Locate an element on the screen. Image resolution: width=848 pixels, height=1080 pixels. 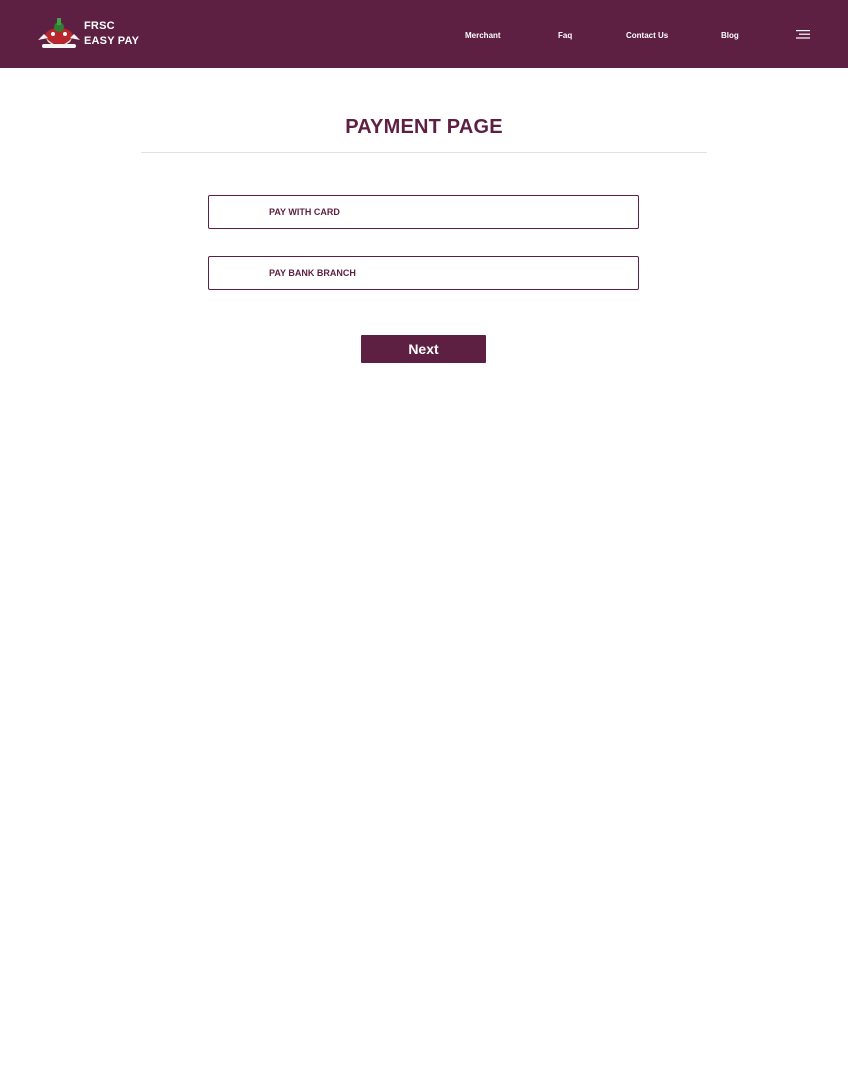
title-divider is located at coordinates (424, 152).